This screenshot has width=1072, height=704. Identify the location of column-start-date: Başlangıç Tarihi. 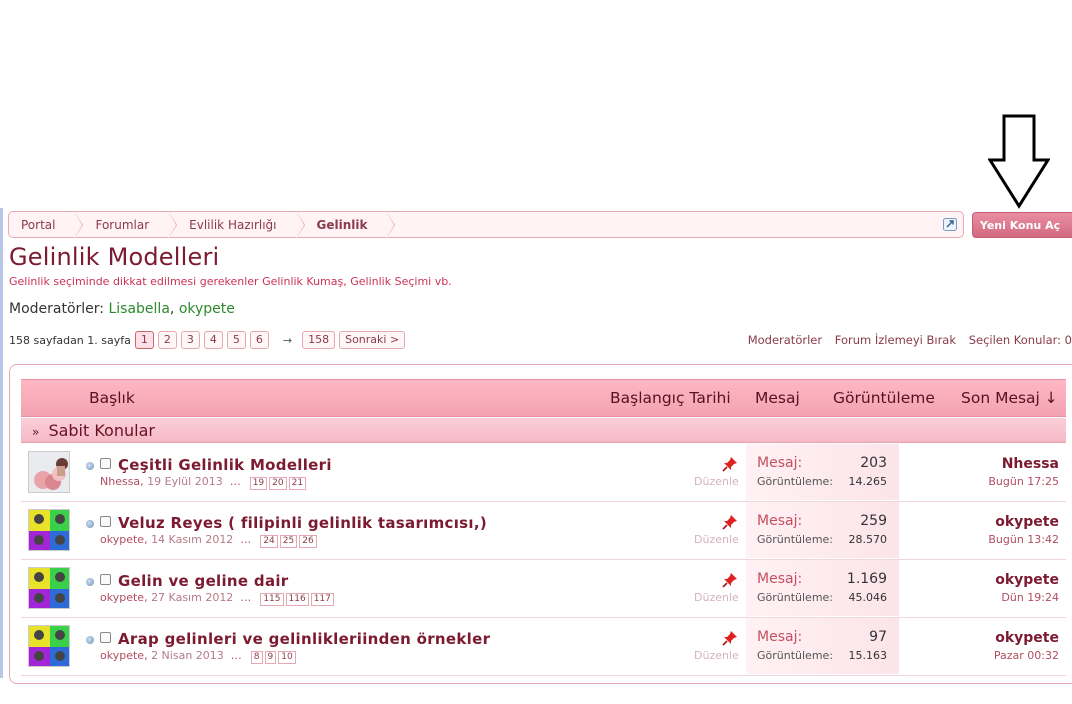
(670, 398).